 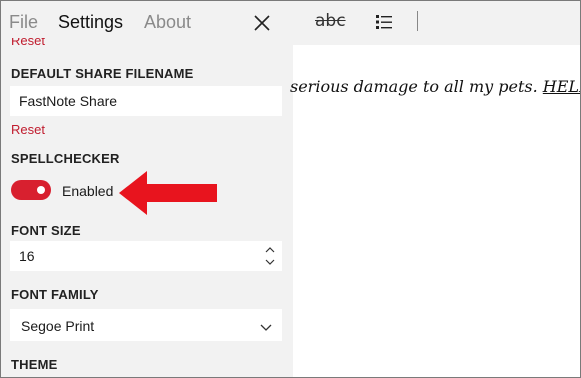 What do you see at coordinates (417, 21) in the screenshot?
I see `toolbar-divider` at bounding box center [417, 21].